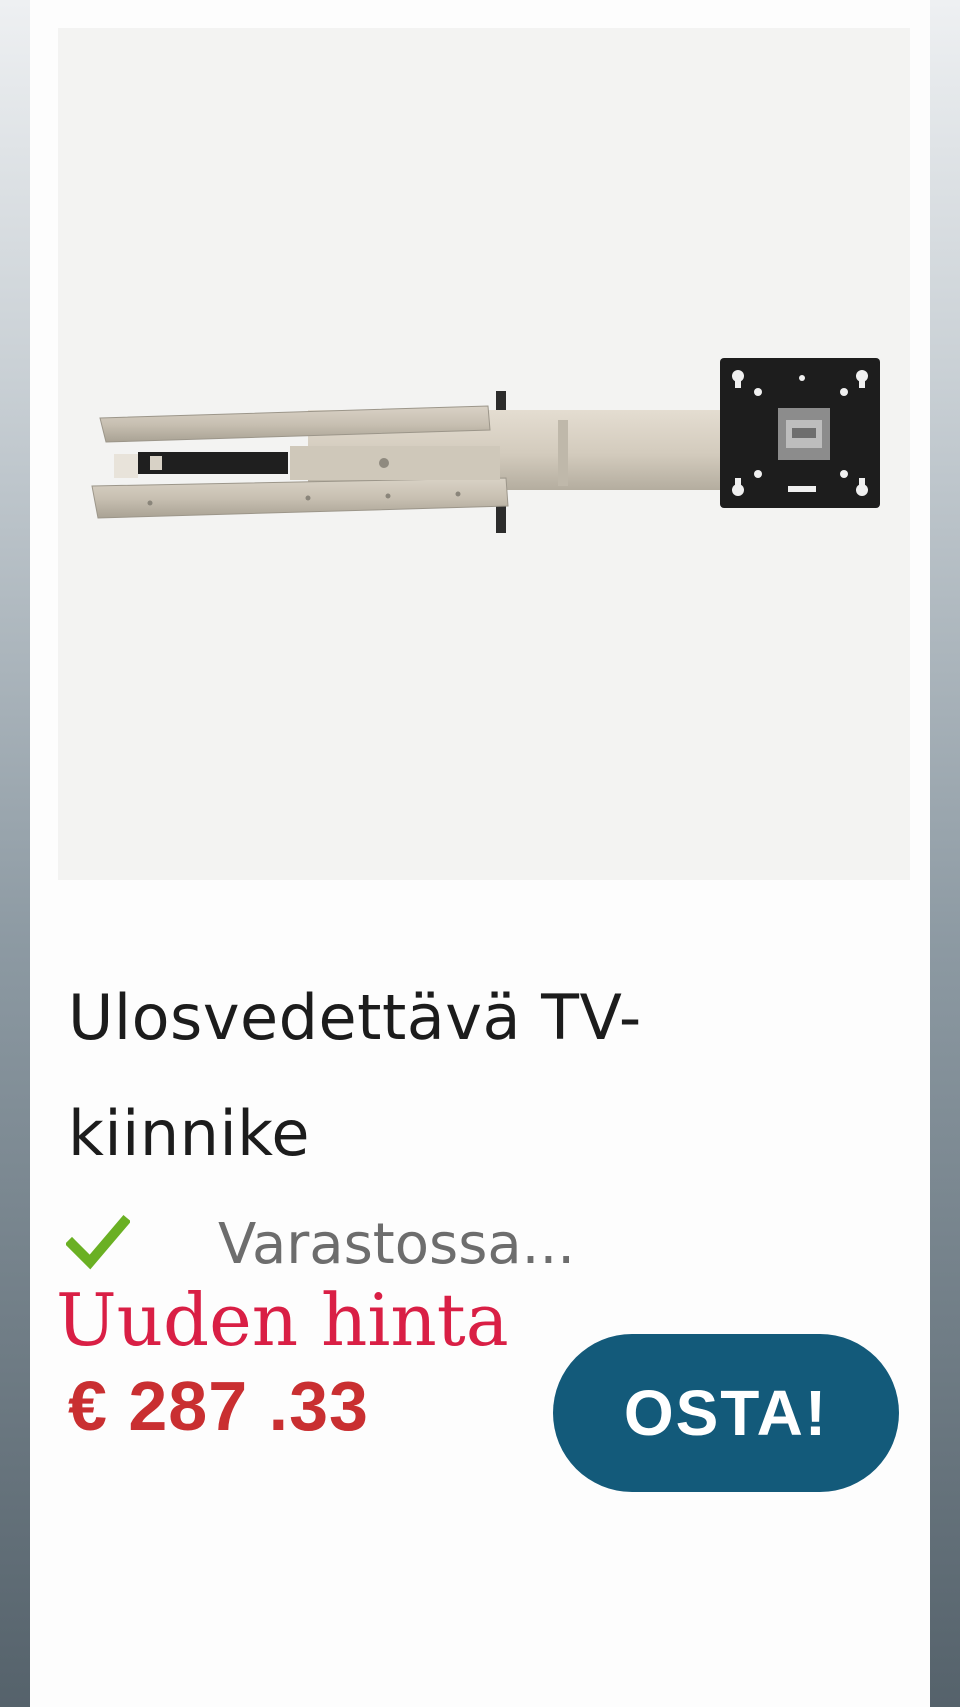 The height and width of the screenshot is (1707, 960). I want to click on check-icon, so click(98, 1242).